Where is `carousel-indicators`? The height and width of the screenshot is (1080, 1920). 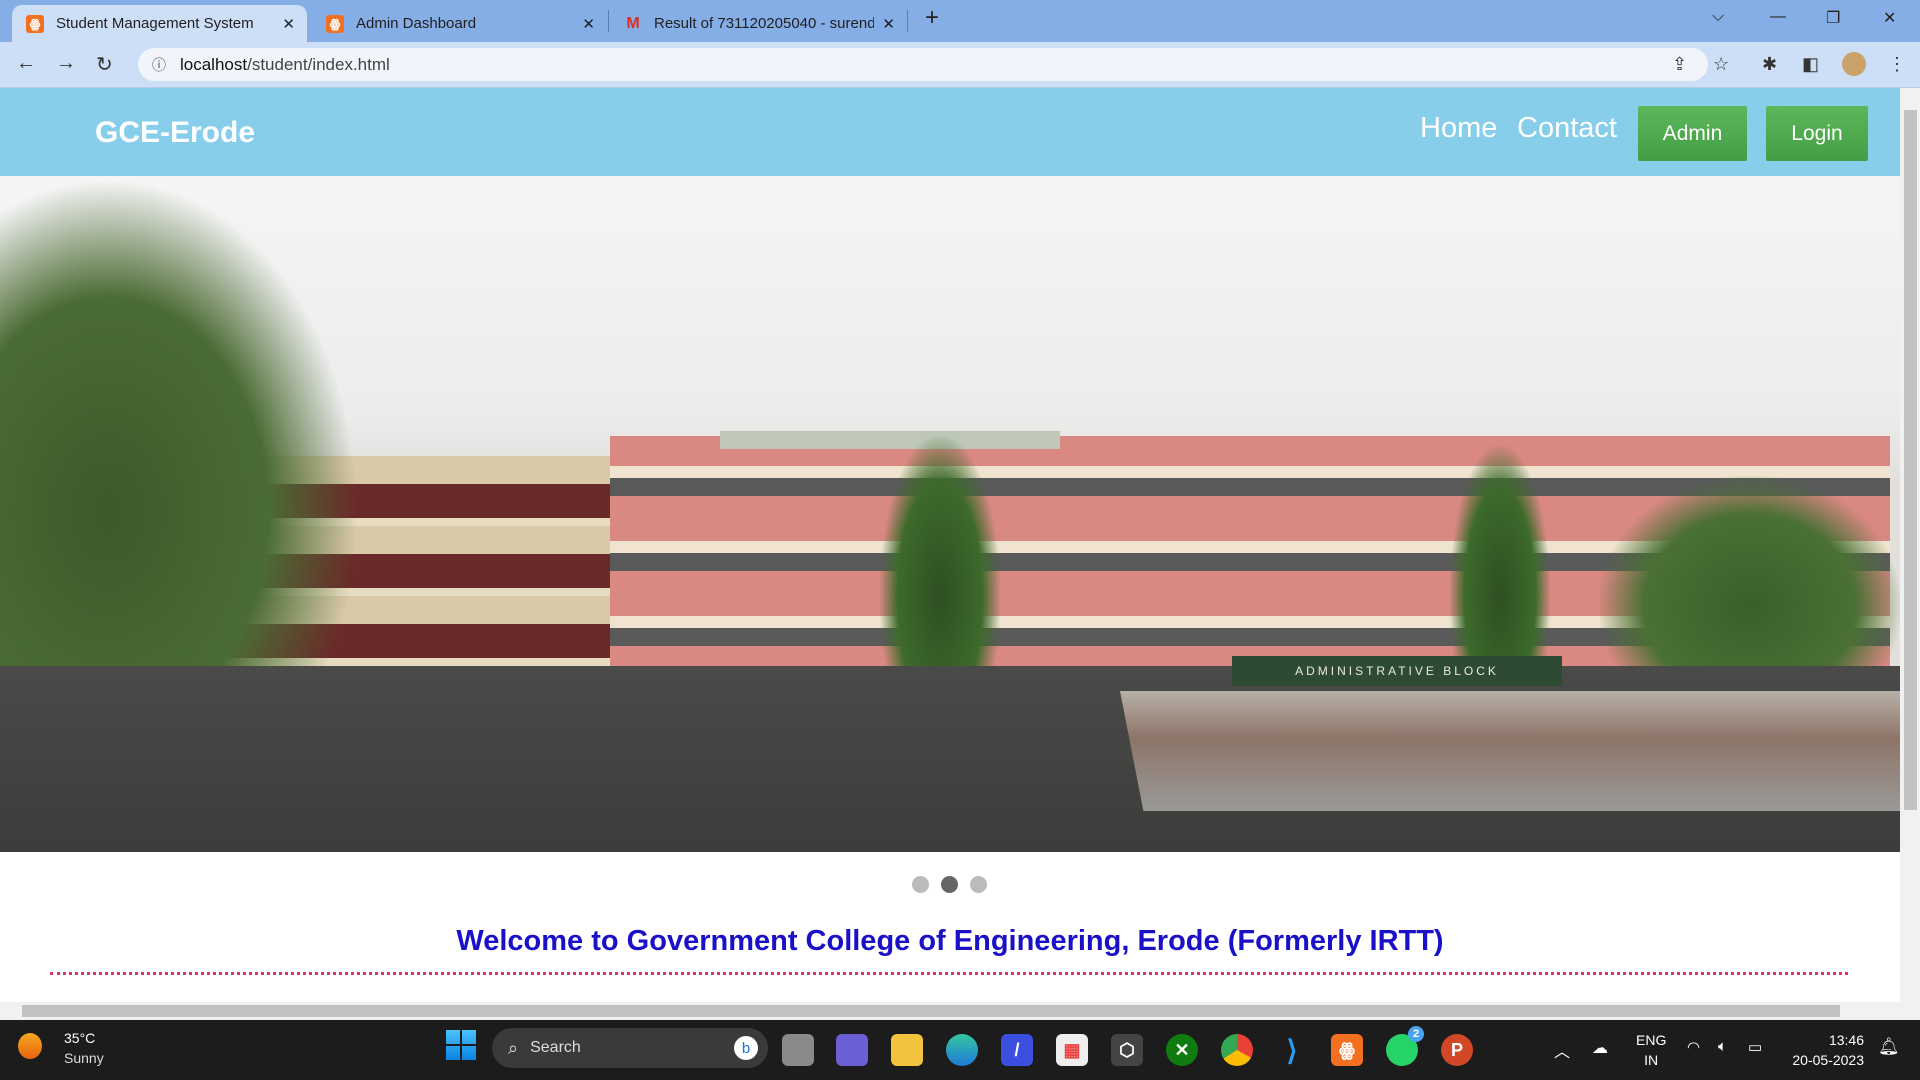 carousel-indicators is located at coordinates (949, 884).